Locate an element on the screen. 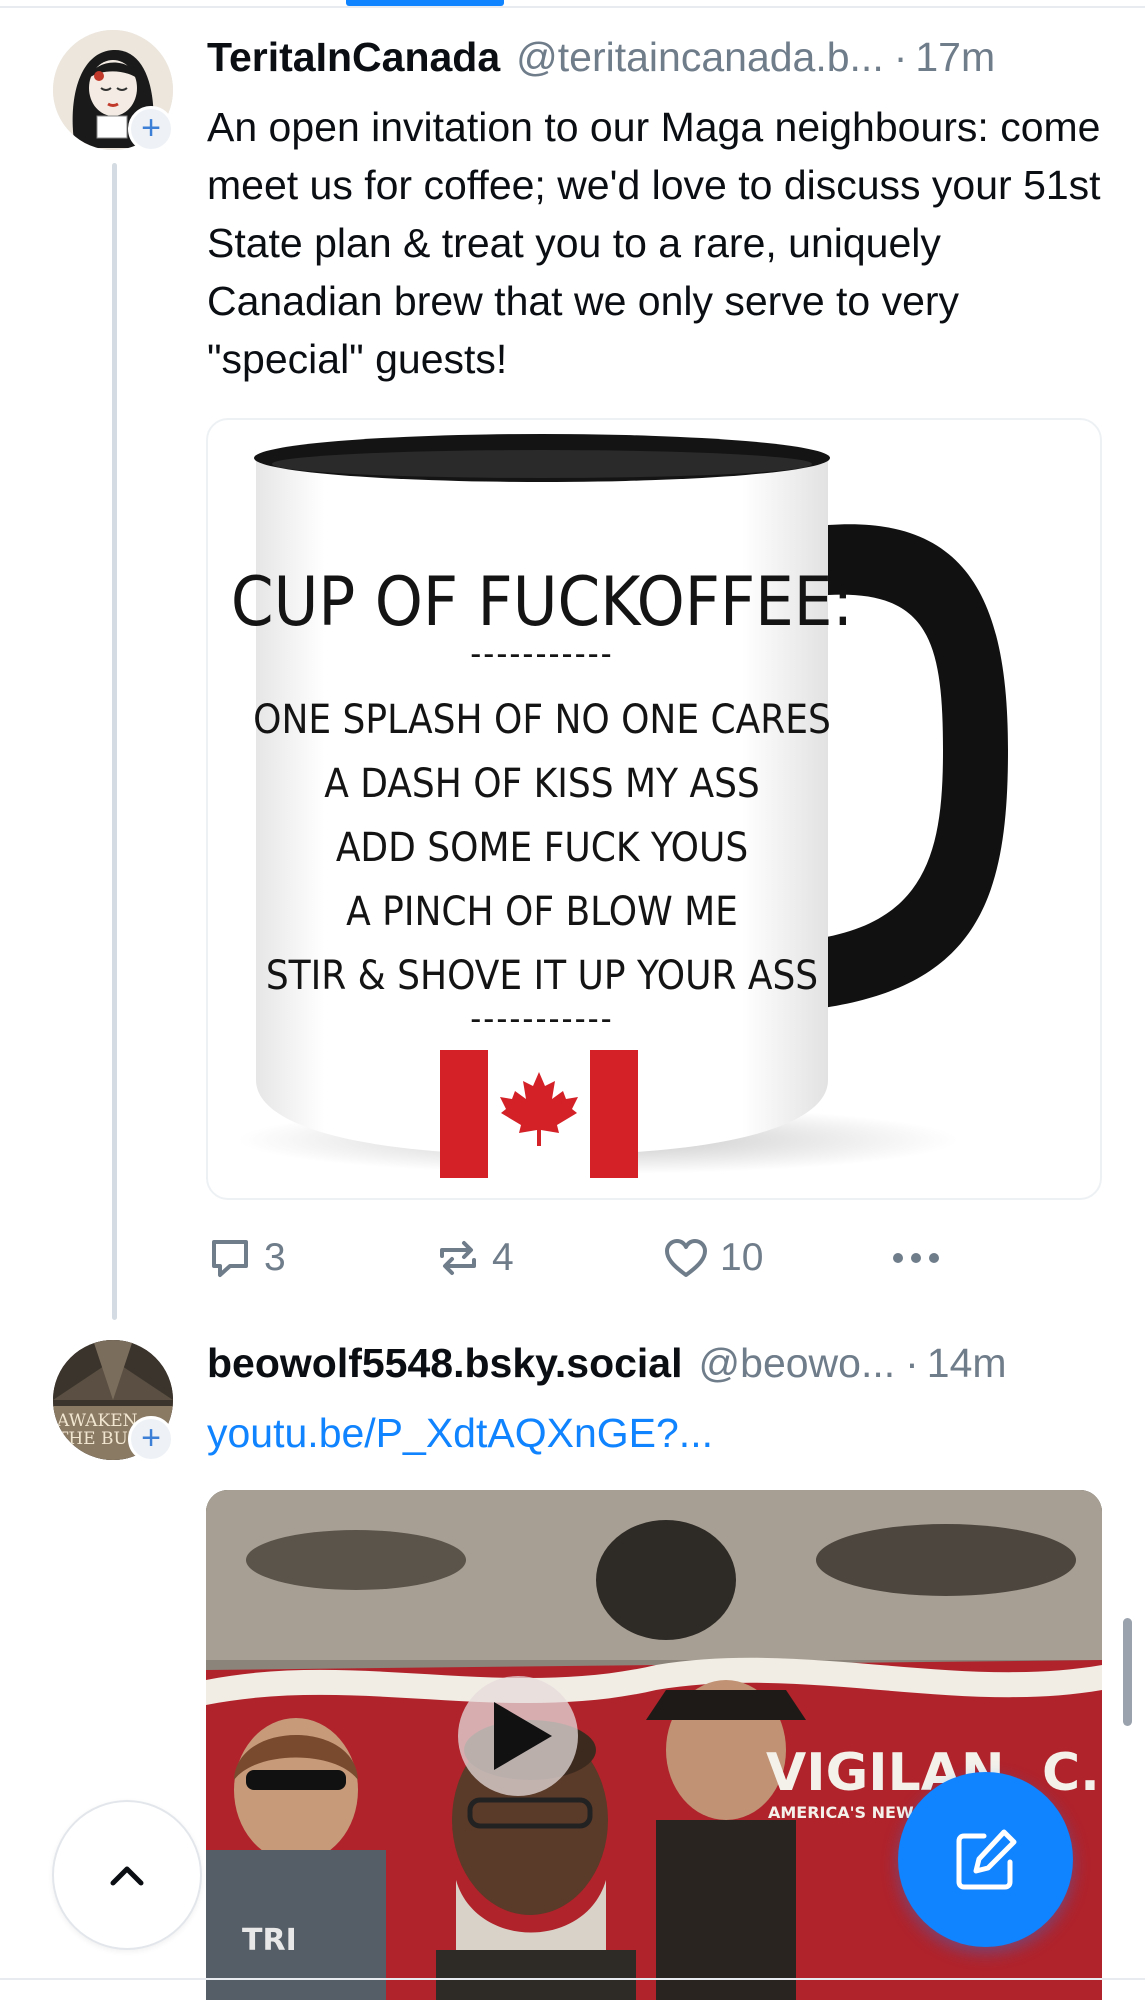 The height and width of the screenshot is (2000, 1145). compose-pencil-icon is located at coordinates (986, 1859).